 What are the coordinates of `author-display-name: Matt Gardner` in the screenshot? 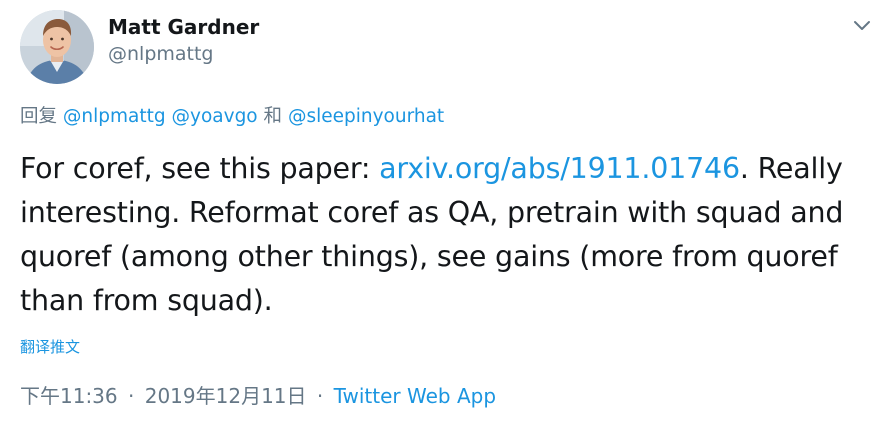 It's located at (183, 27).